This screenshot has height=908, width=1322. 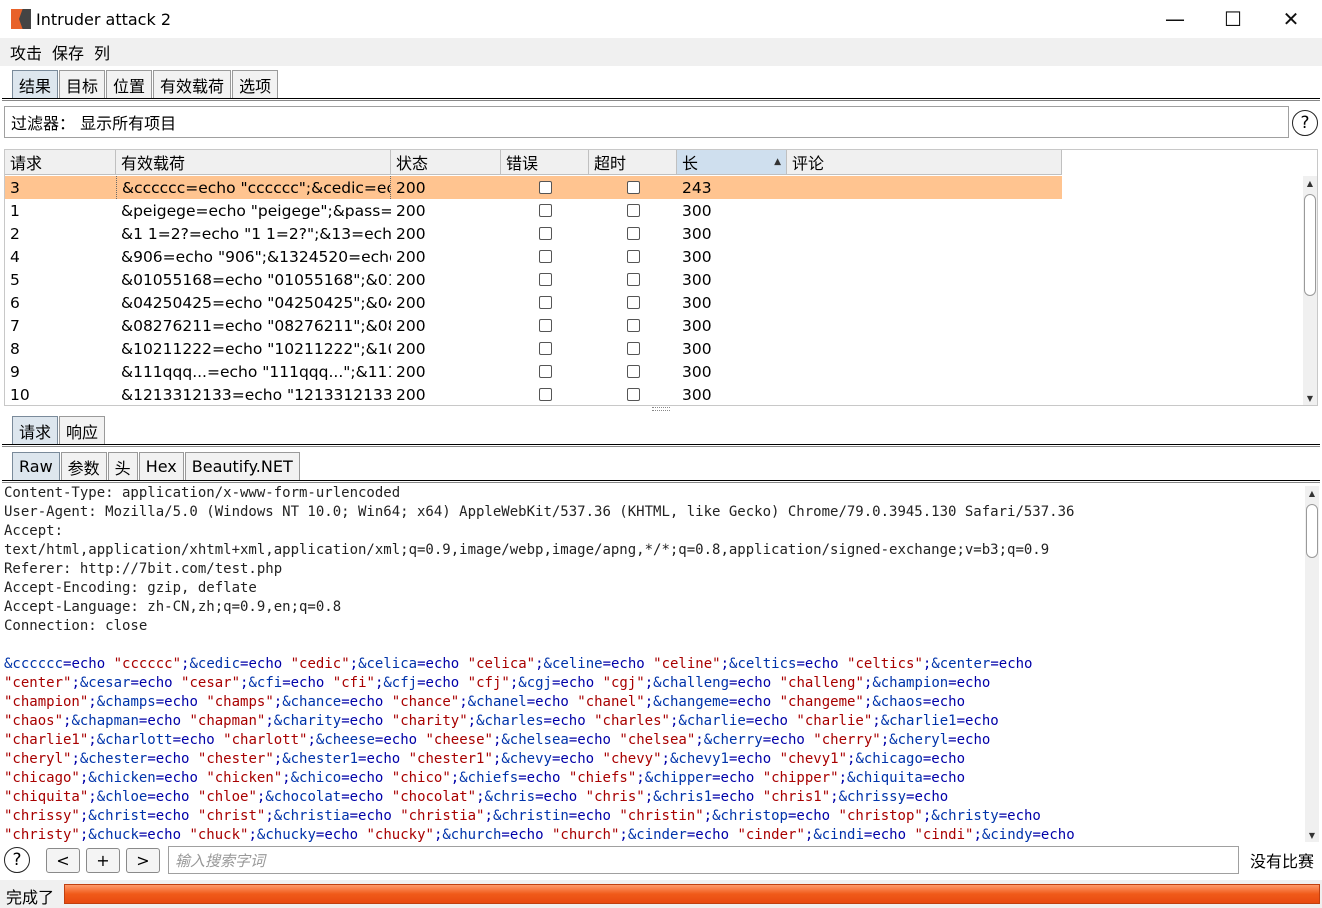 I want to click on editor-scroll-thumb, so click(x=1312, y=531).